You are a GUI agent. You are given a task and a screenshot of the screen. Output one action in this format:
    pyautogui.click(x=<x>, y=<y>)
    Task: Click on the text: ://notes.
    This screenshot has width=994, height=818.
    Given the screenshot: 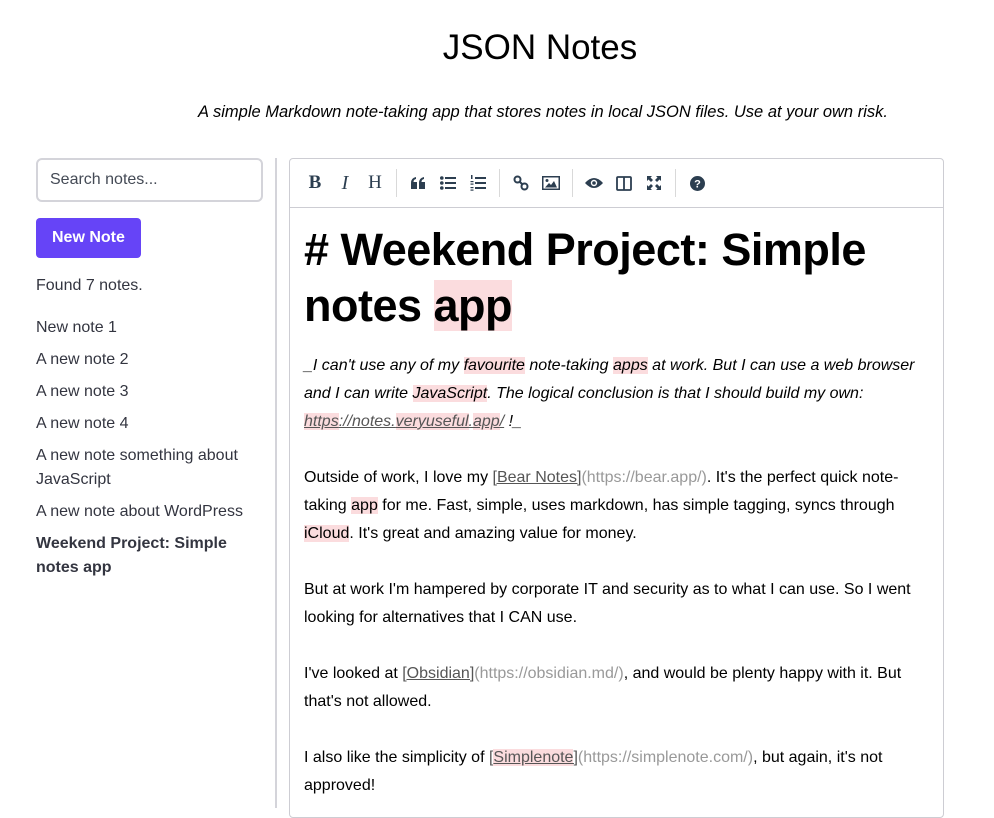 What is the action you would take?
    pyautogui.click(x=367, y=421)
    